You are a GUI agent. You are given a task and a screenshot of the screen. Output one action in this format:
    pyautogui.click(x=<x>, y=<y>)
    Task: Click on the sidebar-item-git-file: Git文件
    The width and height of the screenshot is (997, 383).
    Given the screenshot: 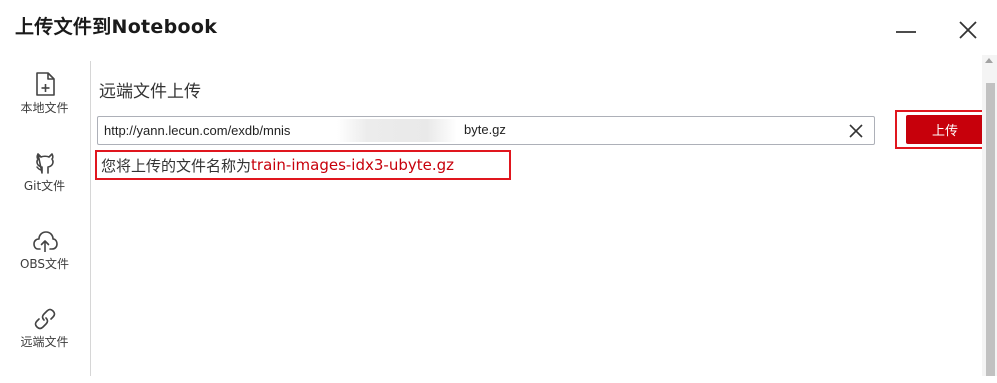 What is the action you would take?
    pyautogui.click(x=44, y=187)
    